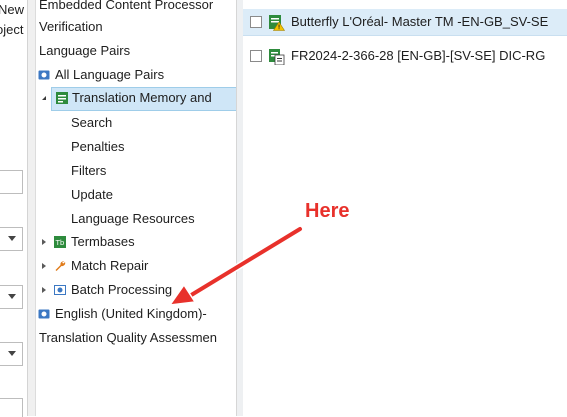 The image size is (567, 417). Describe the element at coordinates (126, 8) in the screenshot. I see `tree-item-embedded-content-processor: Embedded Content Processor` at that location.